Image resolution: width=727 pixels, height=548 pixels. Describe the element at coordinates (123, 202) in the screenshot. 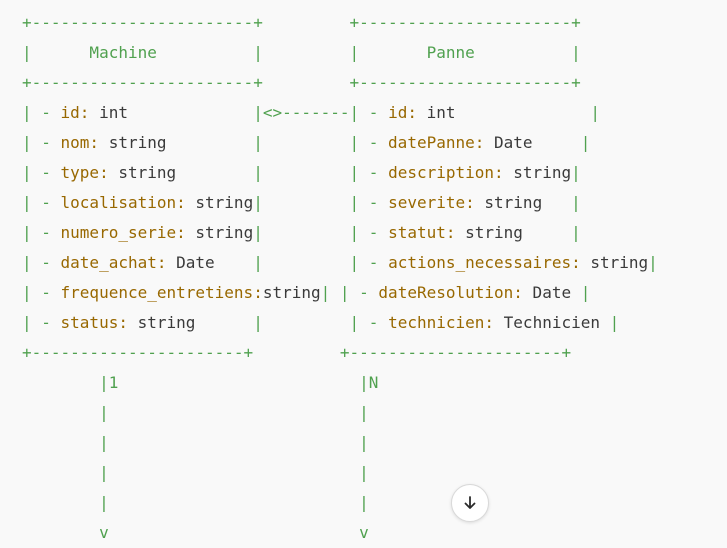

I see `field-name: localisation:` at that location.